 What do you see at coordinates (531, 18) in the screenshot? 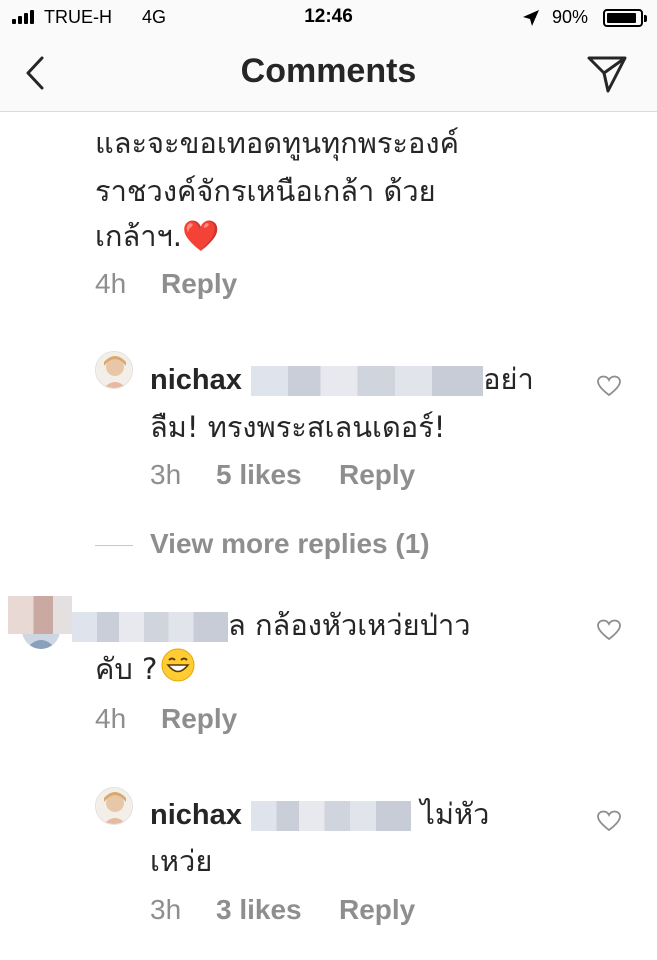
I see `location-icon` at bounding box center [531, 18].